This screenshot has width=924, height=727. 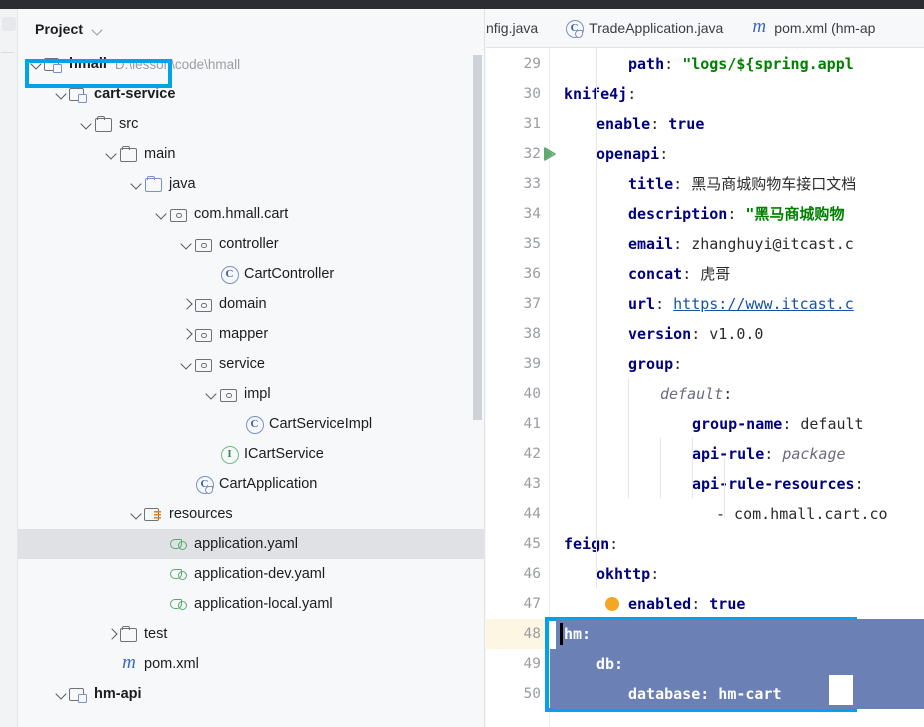 What do you see at coordinates (705, 274) in the screenshot?
I see `code-line: 36 concat: 虎哥` at bounding box center [705, 274].